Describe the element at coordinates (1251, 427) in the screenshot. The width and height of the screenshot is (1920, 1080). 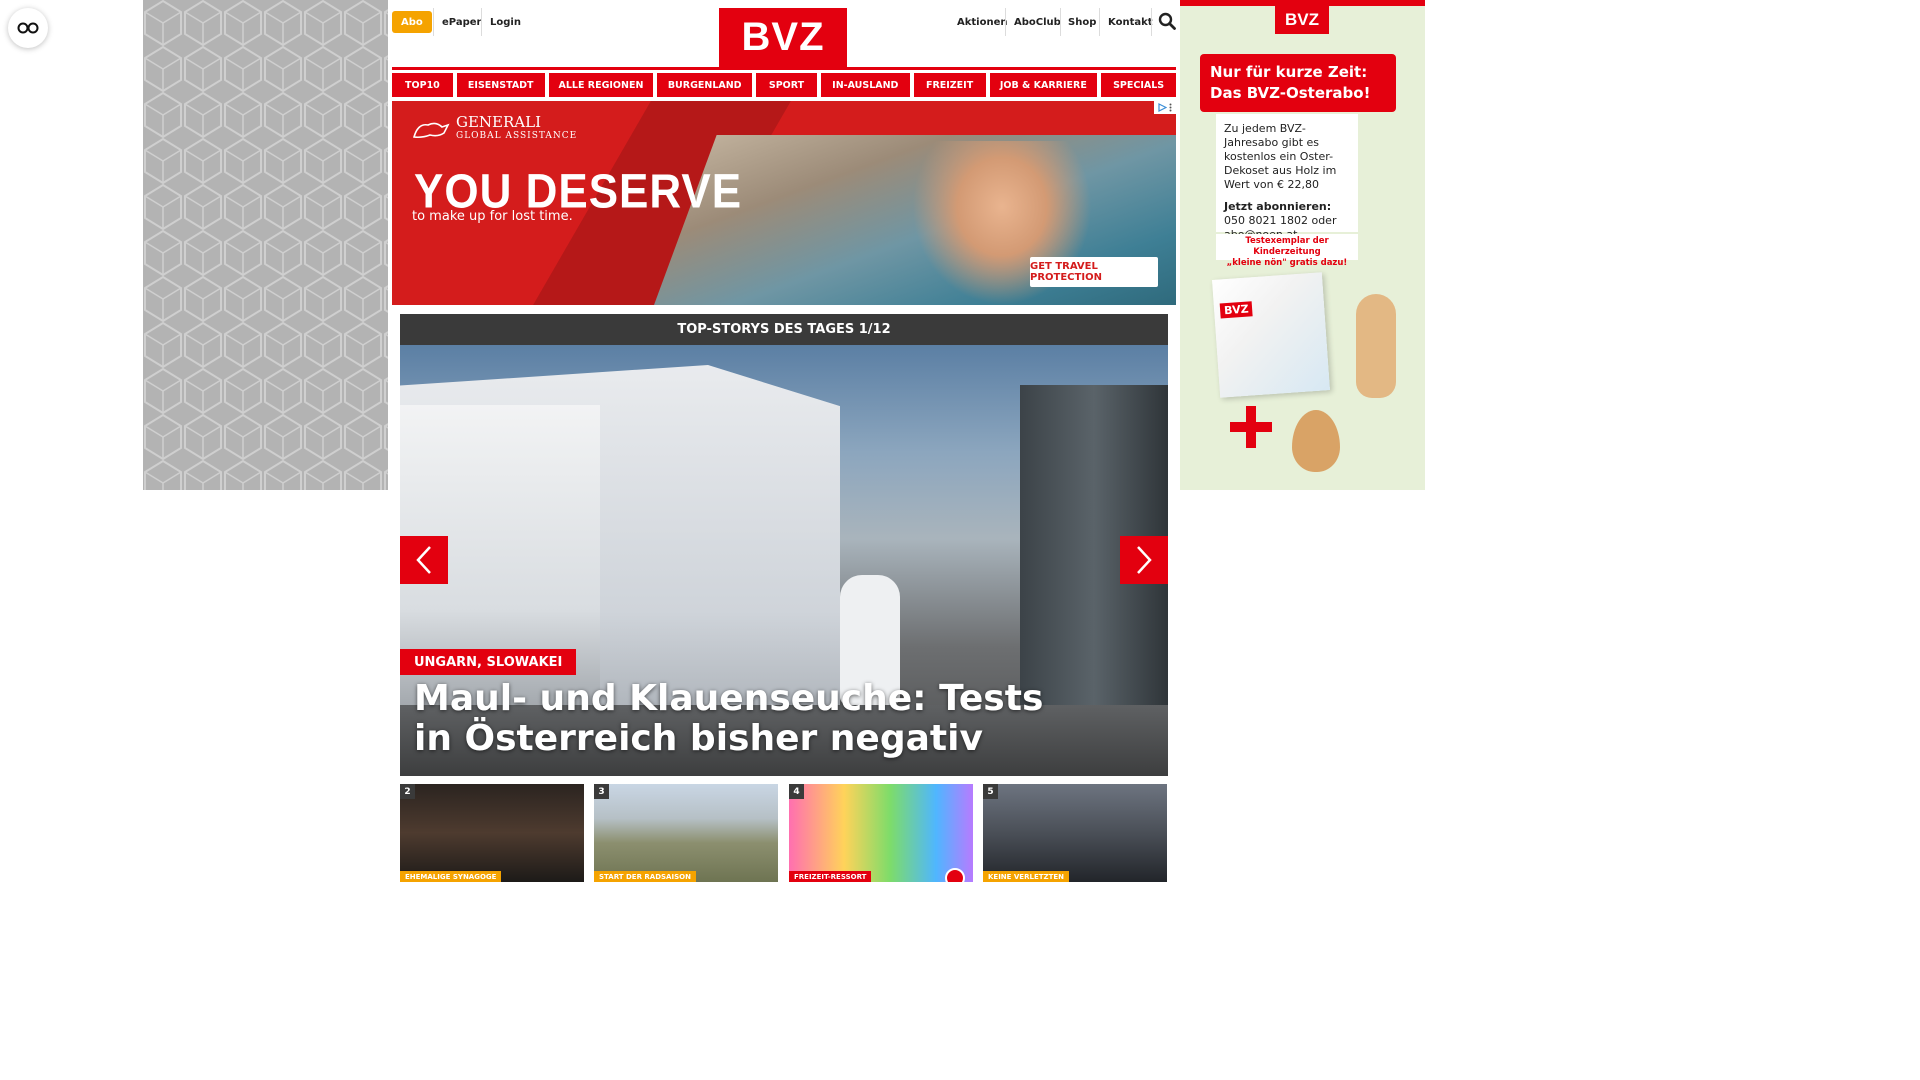
I see `plus-icon` at that location.